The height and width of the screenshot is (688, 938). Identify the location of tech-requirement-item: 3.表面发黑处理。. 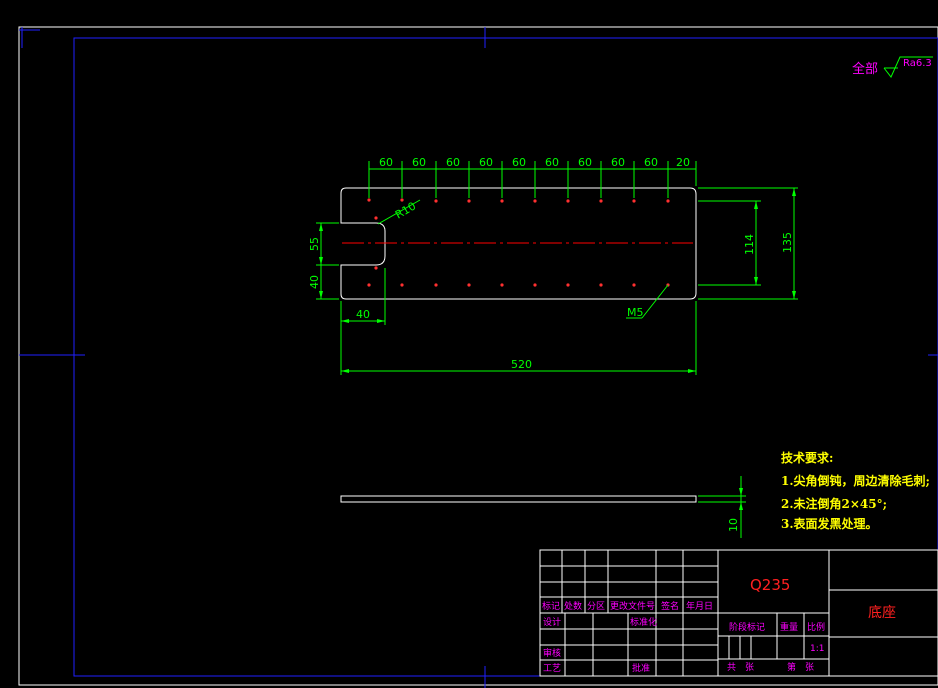
(829, 523).